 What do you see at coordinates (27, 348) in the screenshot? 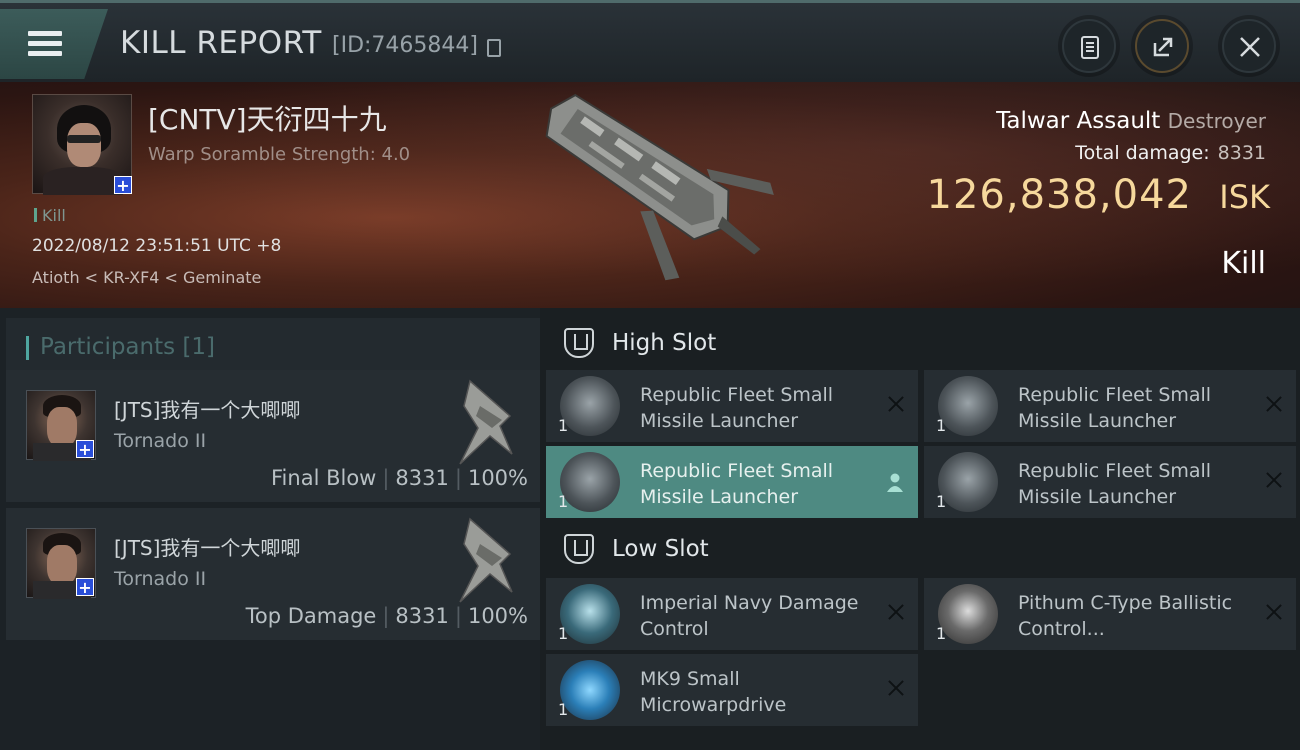
I see `header-accent` at bounding box center [27, 348].